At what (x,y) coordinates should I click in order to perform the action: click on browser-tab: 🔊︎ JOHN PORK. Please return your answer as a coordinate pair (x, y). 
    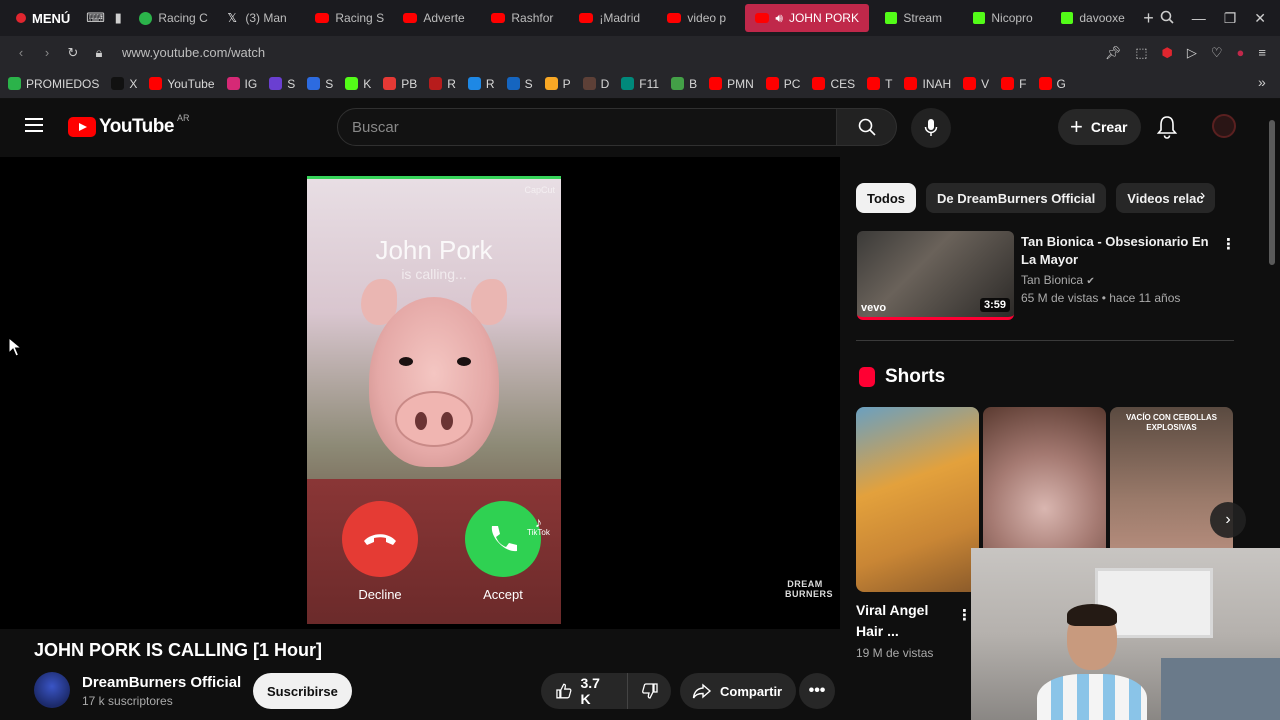
    Looking at the image, I should click on (807, 18).